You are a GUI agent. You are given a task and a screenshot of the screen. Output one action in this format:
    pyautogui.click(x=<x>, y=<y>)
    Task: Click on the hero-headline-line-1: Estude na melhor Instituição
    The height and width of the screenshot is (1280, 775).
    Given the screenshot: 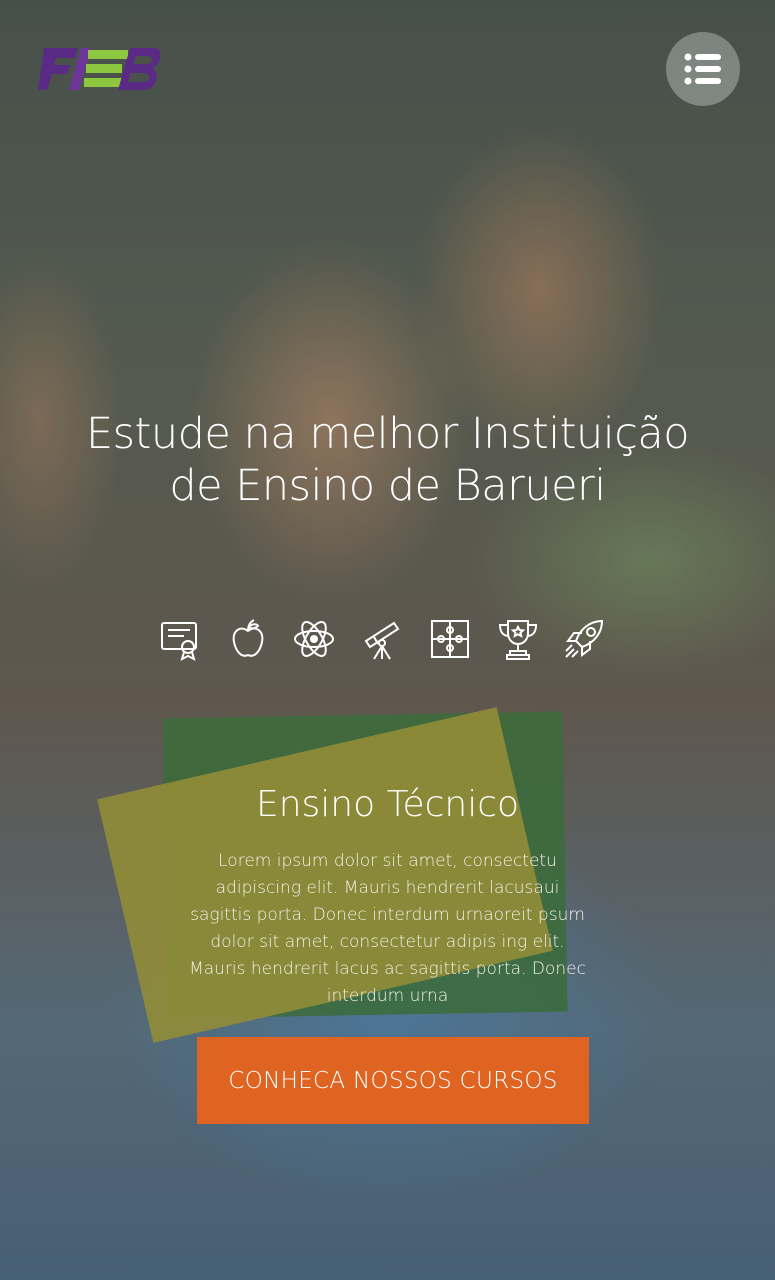 What is the action you would take?
    pyautogui.click(x=387, y=434)
    